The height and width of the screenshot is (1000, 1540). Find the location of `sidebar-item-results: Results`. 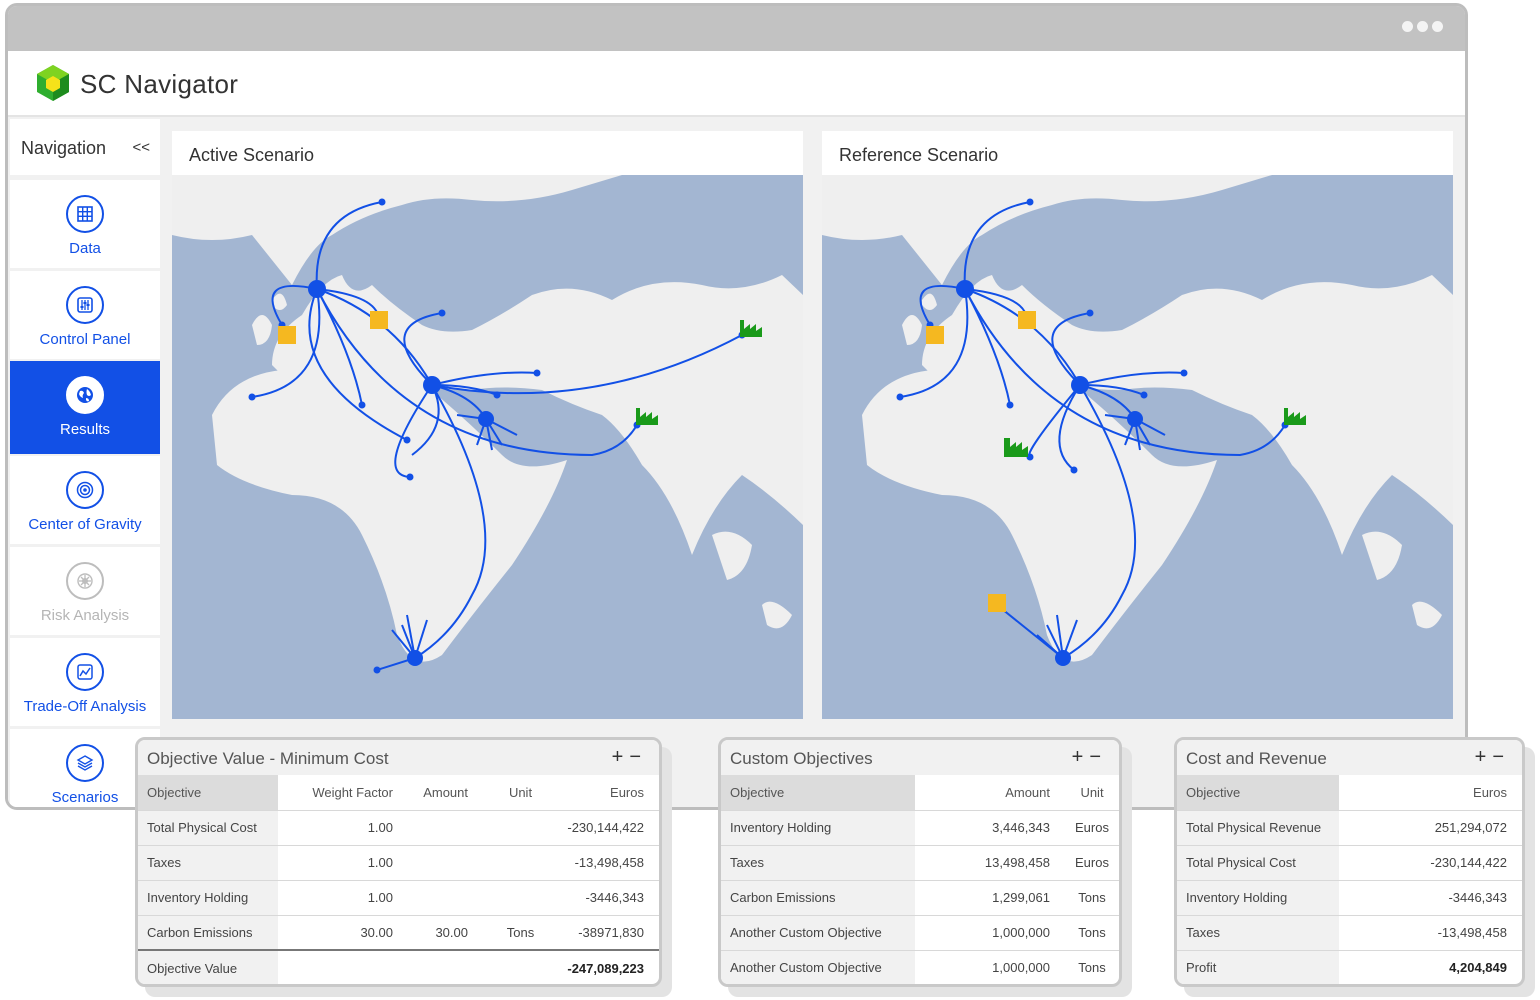

sidebar-item-results: Results is located at coordinates (85, 407).